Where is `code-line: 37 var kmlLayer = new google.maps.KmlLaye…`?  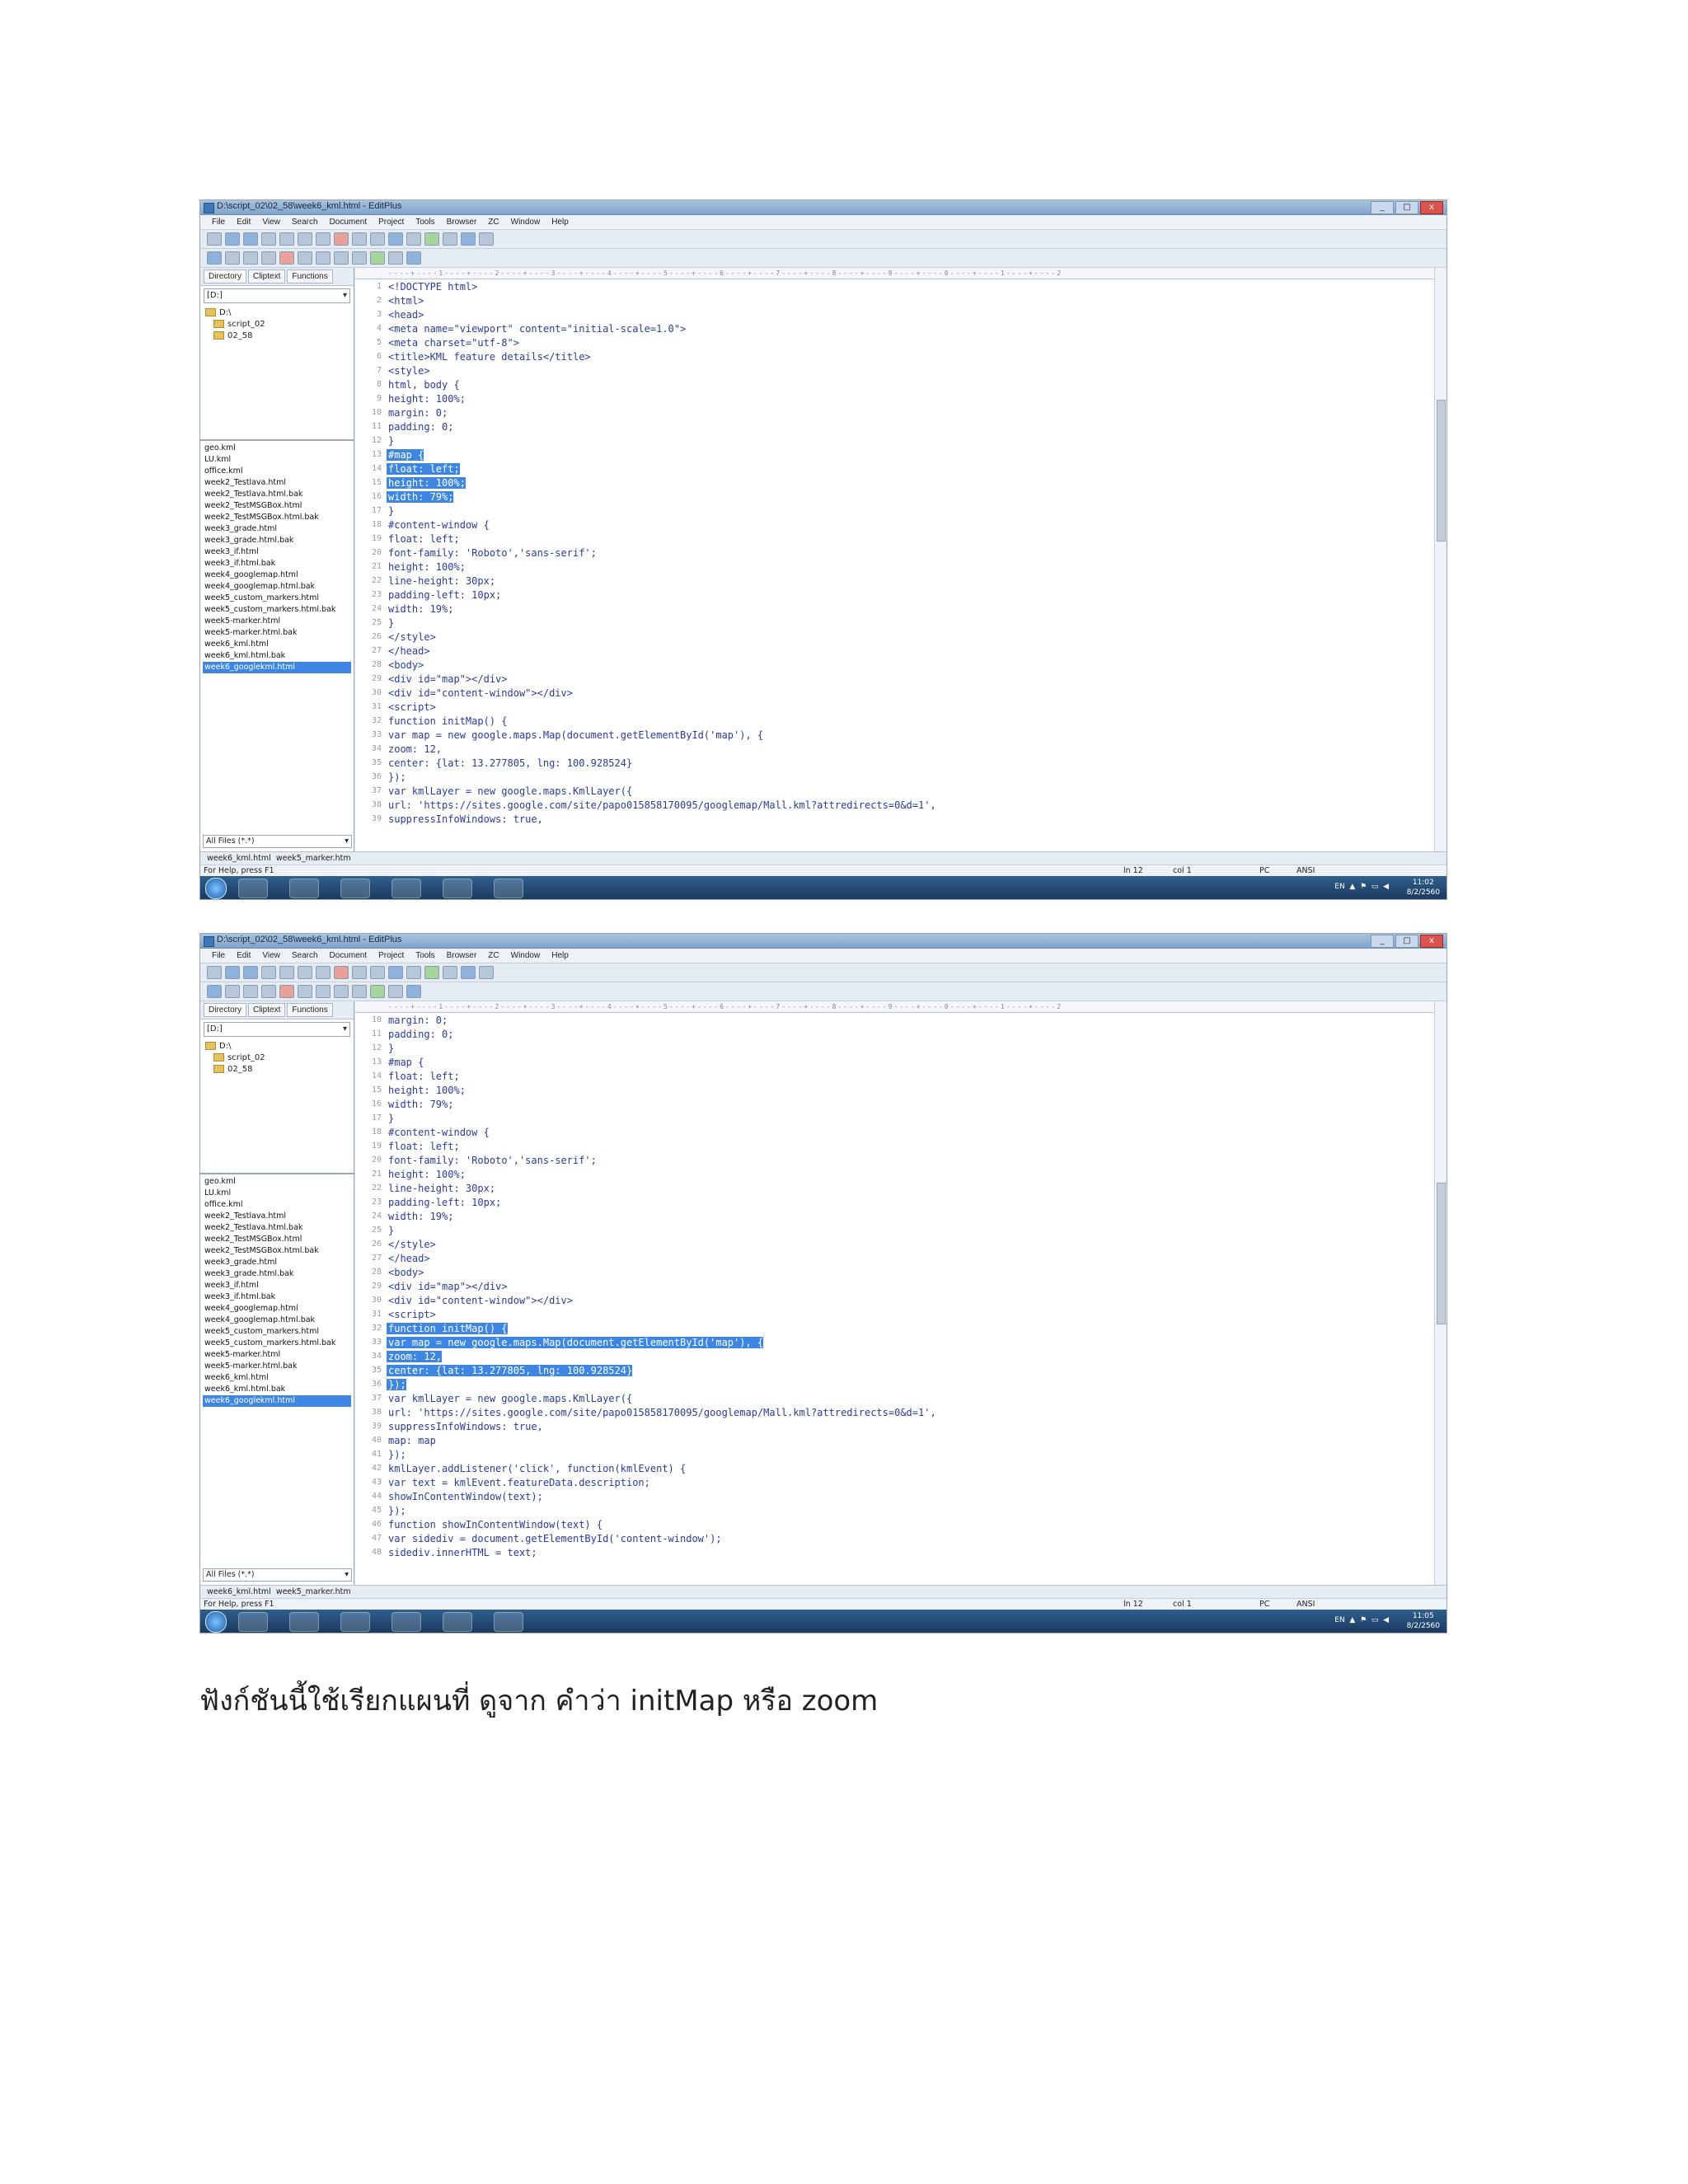 code-line: 37 var kmlLayer = new google.maps.KmlLaye… is located at coordinates (895, 791).